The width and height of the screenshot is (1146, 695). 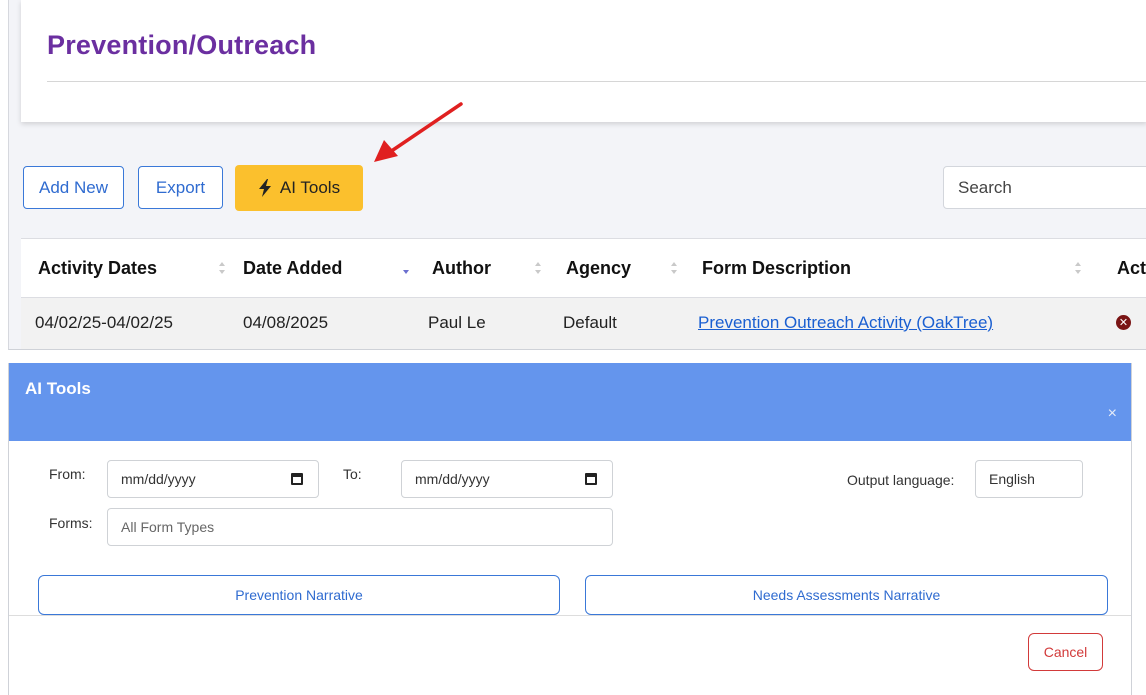 I want to click on cancel-button: Cancel, so click(x=1065, y=652).